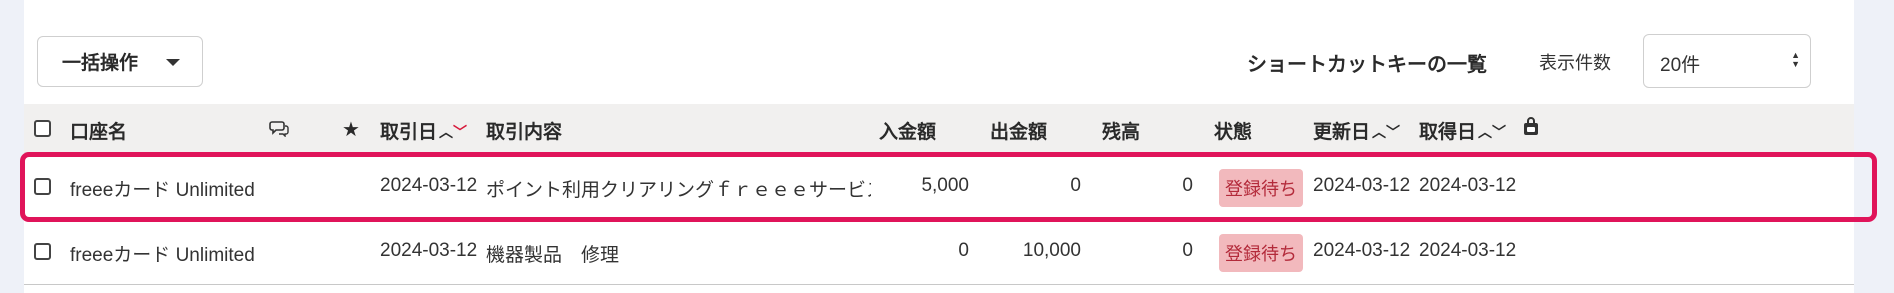  Describe the element at coordinates (1795, 59) in the screenshot. I see `select-arrows-icon: ▲ ▼` at that location.